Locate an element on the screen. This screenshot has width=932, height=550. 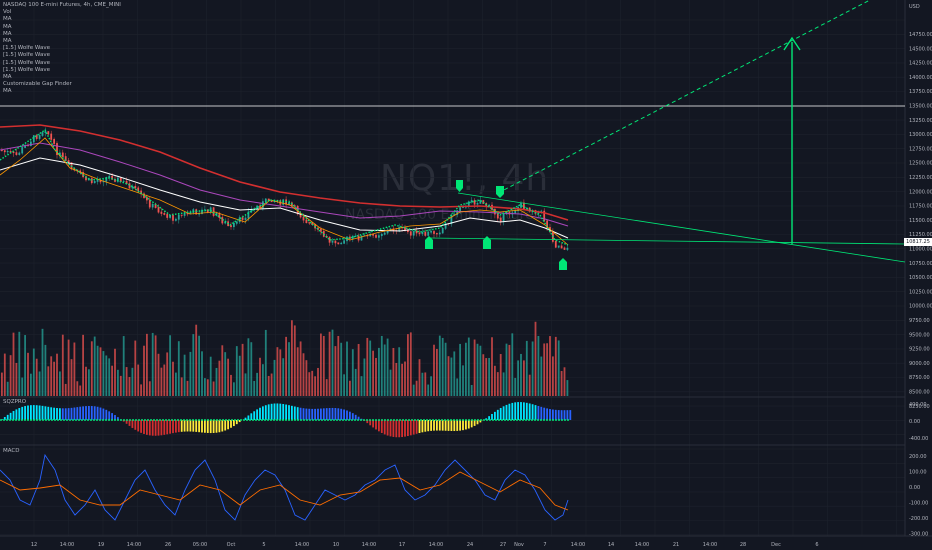
sqz-scale-label: -400.00 is located at coordinates (918, 439).